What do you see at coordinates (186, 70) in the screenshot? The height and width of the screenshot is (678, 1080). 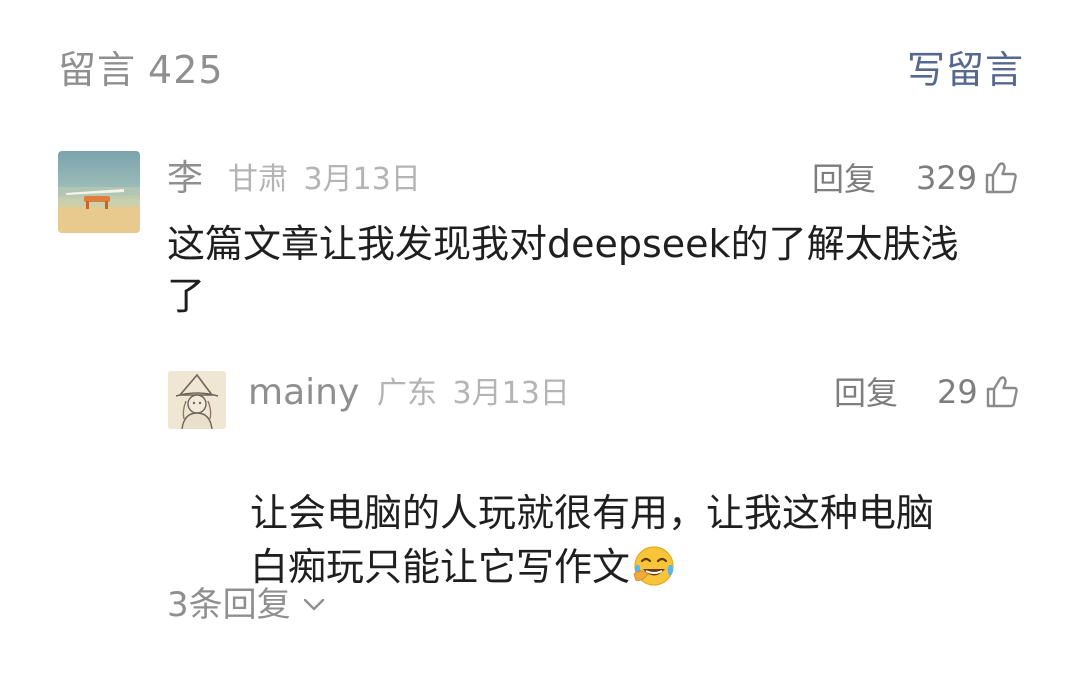 I see `comments-count: 425` at bounding box center [186, 70].